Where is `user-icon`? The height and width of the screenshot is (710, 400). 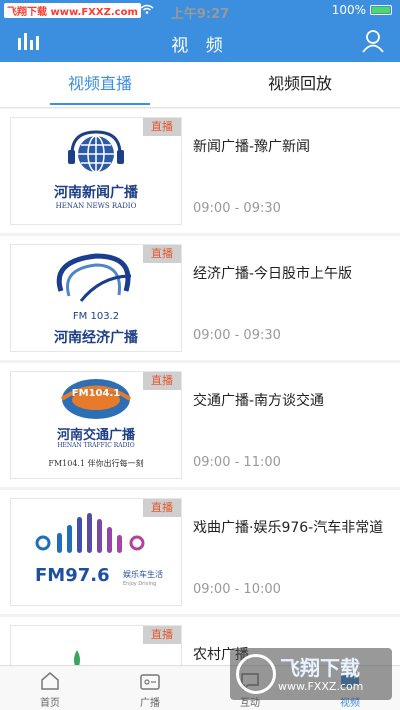 user-icon is located at coordinates (373, 41).